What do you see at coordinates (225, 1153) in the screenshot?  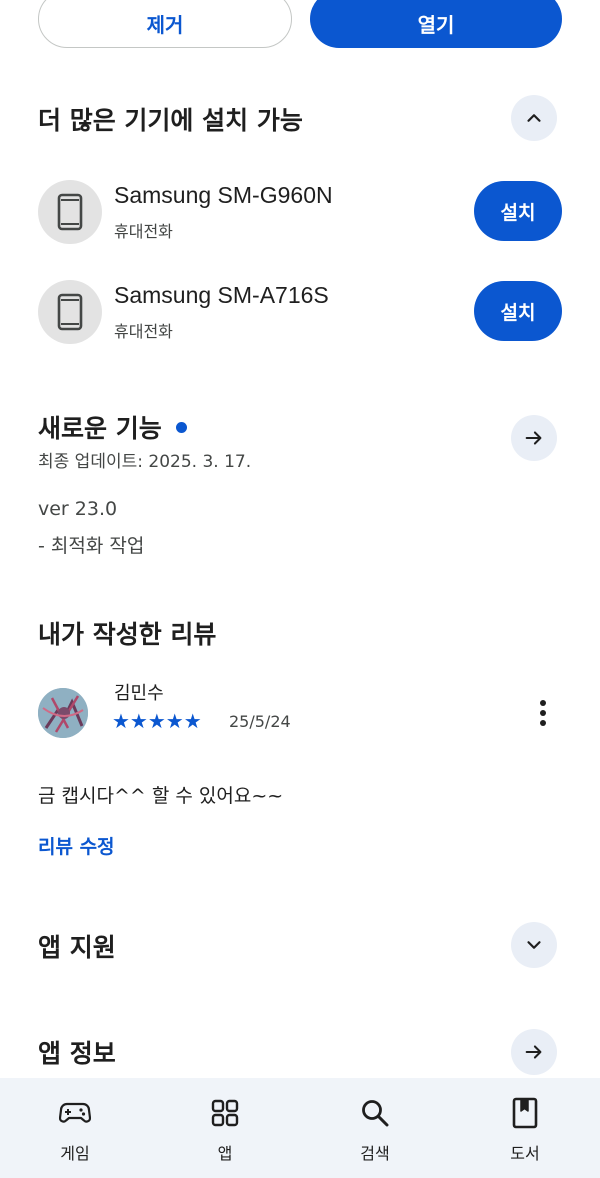 I see `nav-label: 앱` at bounding box center [225, 1153].